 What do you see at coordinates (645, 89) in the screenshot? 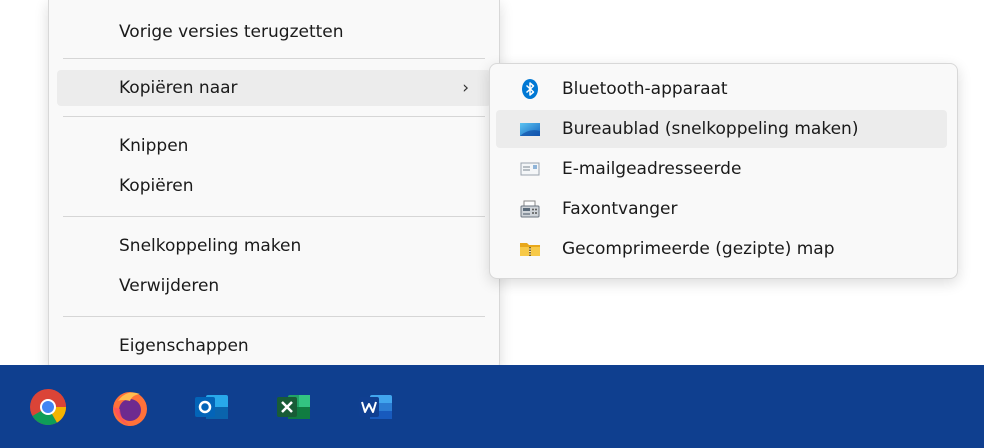
I see `submenu-item-label: Bluetooth-apparaat` at bounding box center [645, 89].